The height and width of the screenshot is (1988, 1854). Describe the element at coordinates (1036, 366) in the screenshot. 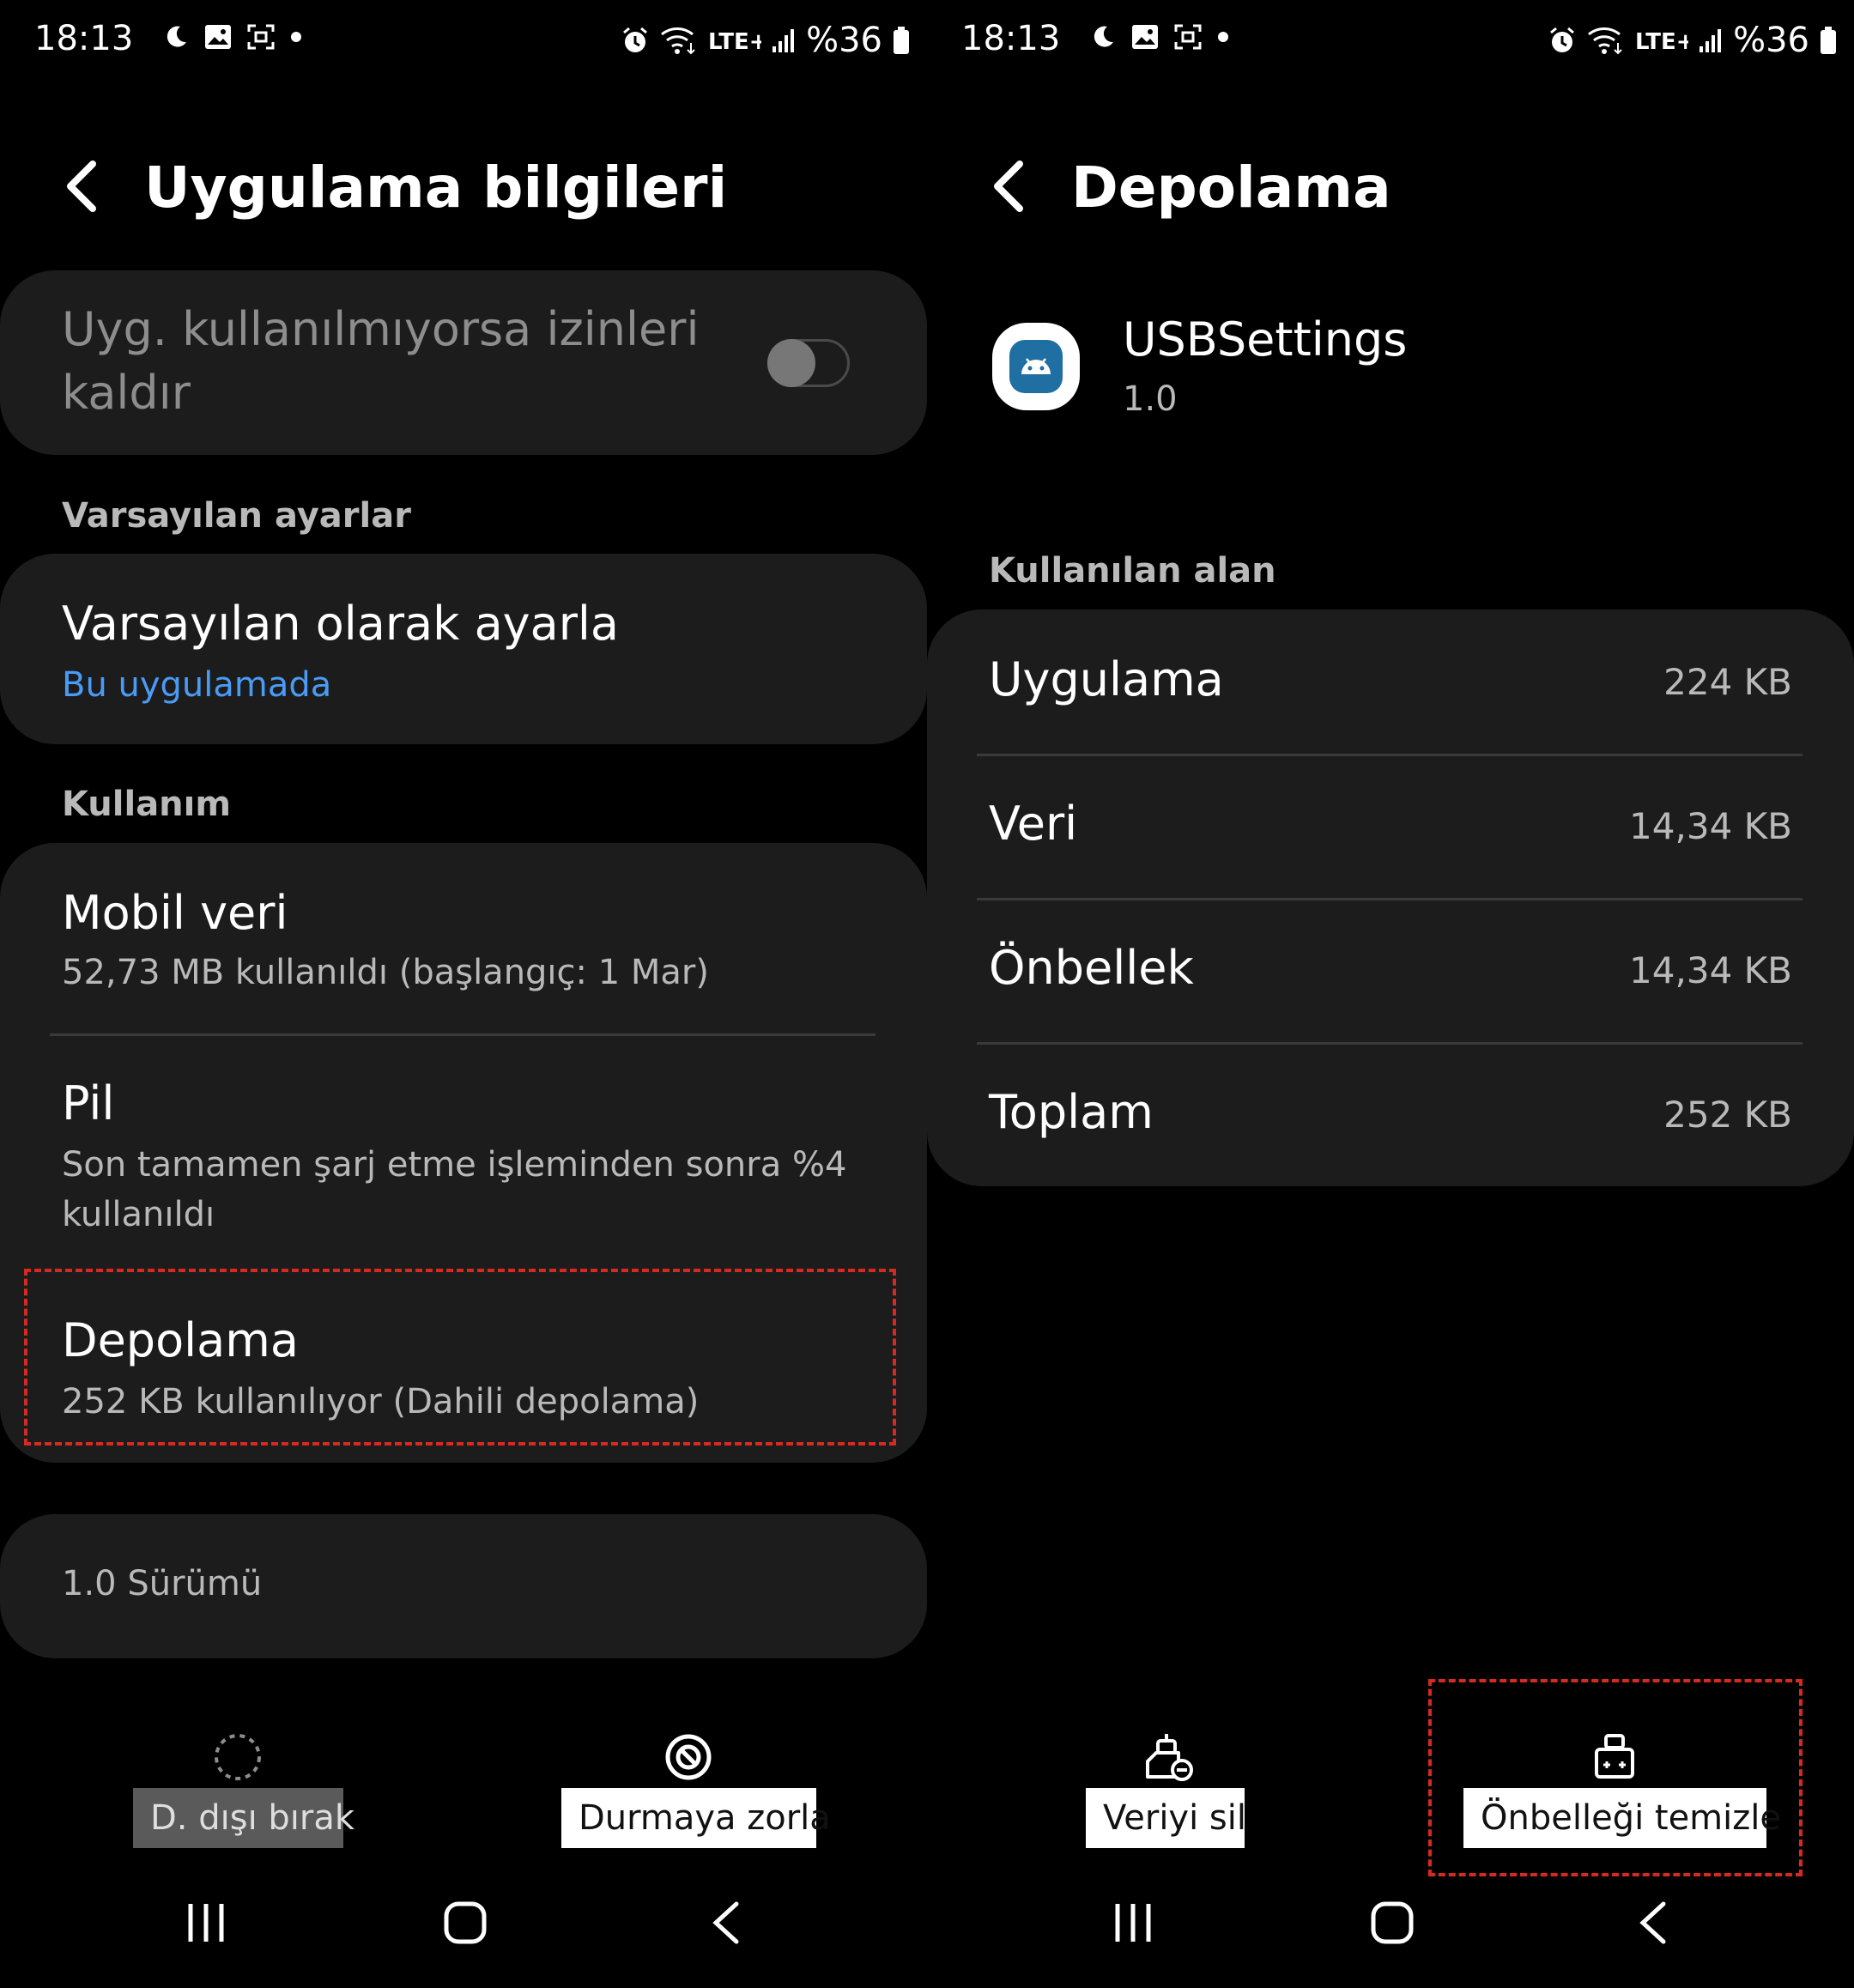

I see `android-app-icon` at that location.